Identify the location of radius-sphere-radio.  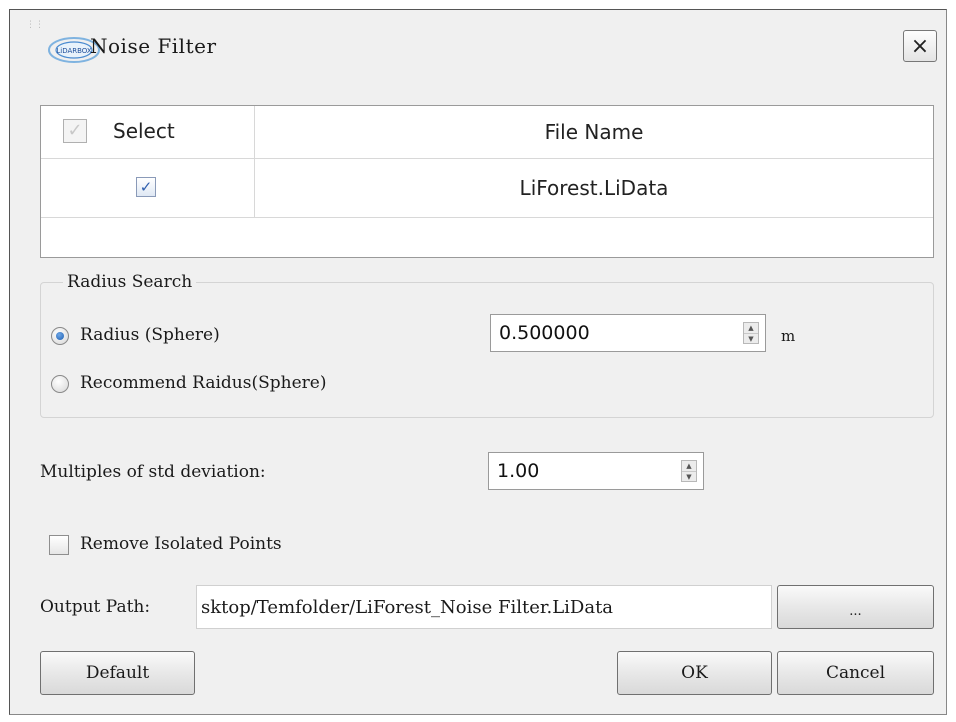
(60, 336).